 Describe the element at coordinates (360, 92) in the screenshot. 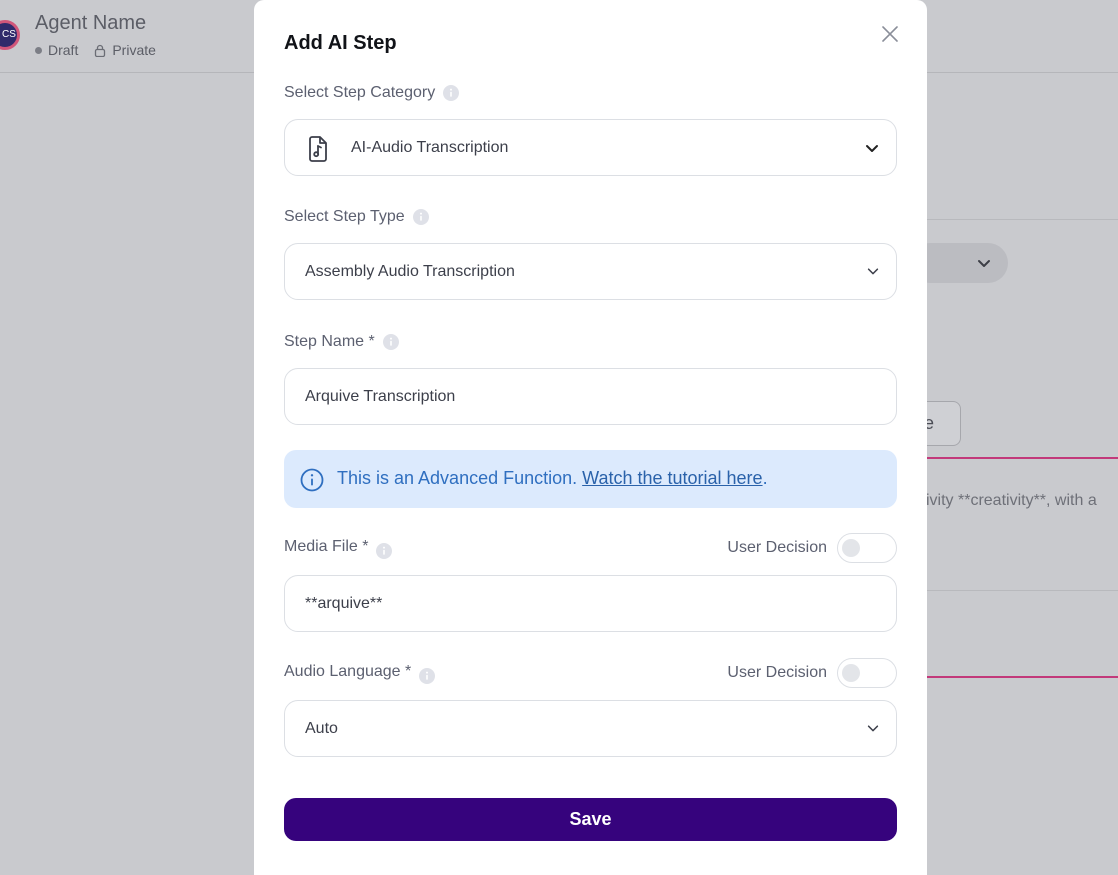

I see `step-category-label-text: Select Step Category` at that location.